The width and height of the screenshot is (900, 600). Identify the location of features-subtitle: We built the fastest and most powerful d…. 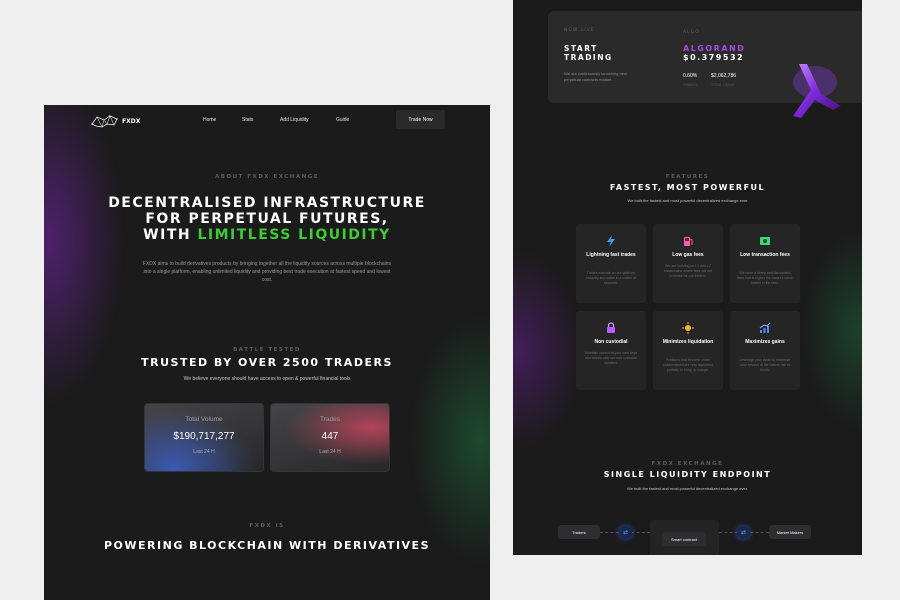
(687, 200).